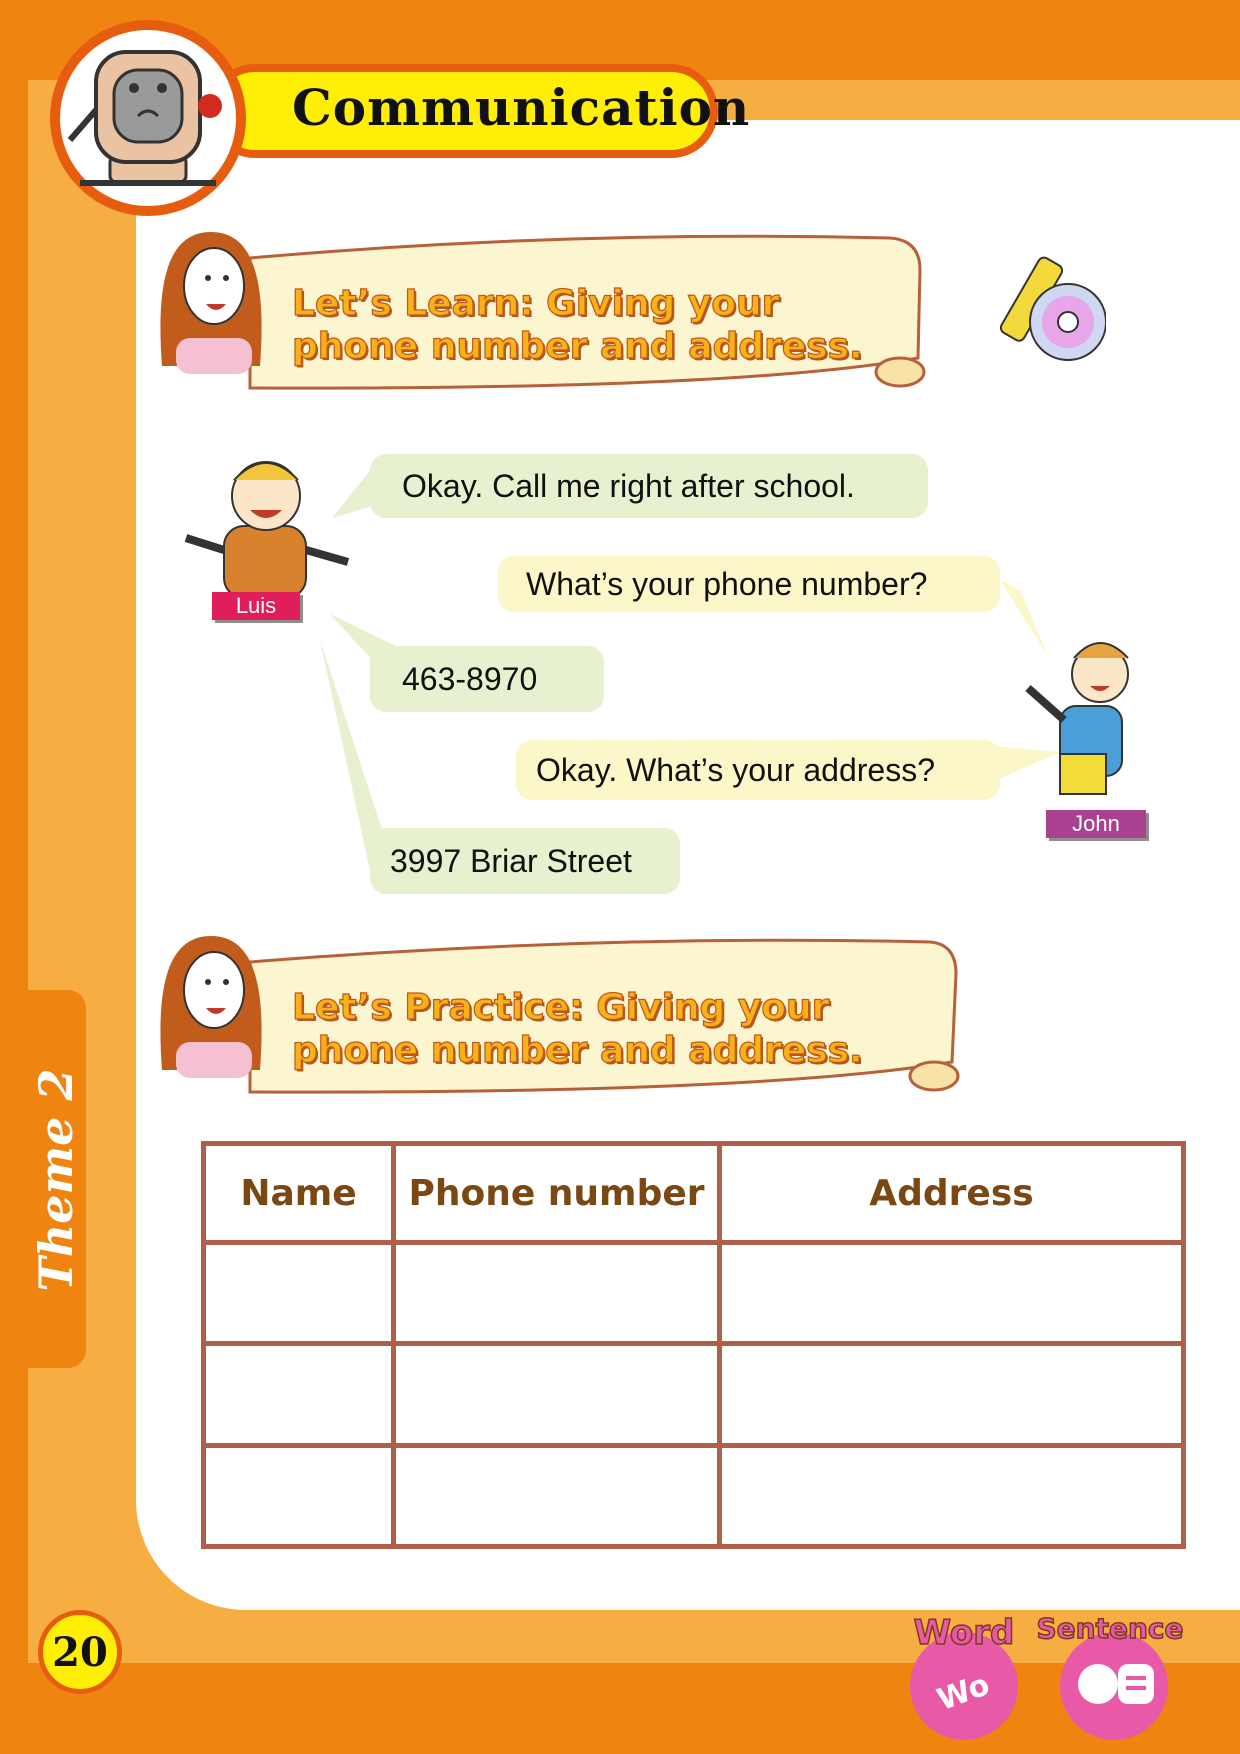 This screenshot has width=1240, height=1754. Describe the element at coordinates (525, 861) in the screenshot. I see `luis-speech-3: 3997 Briar Street` at that location.